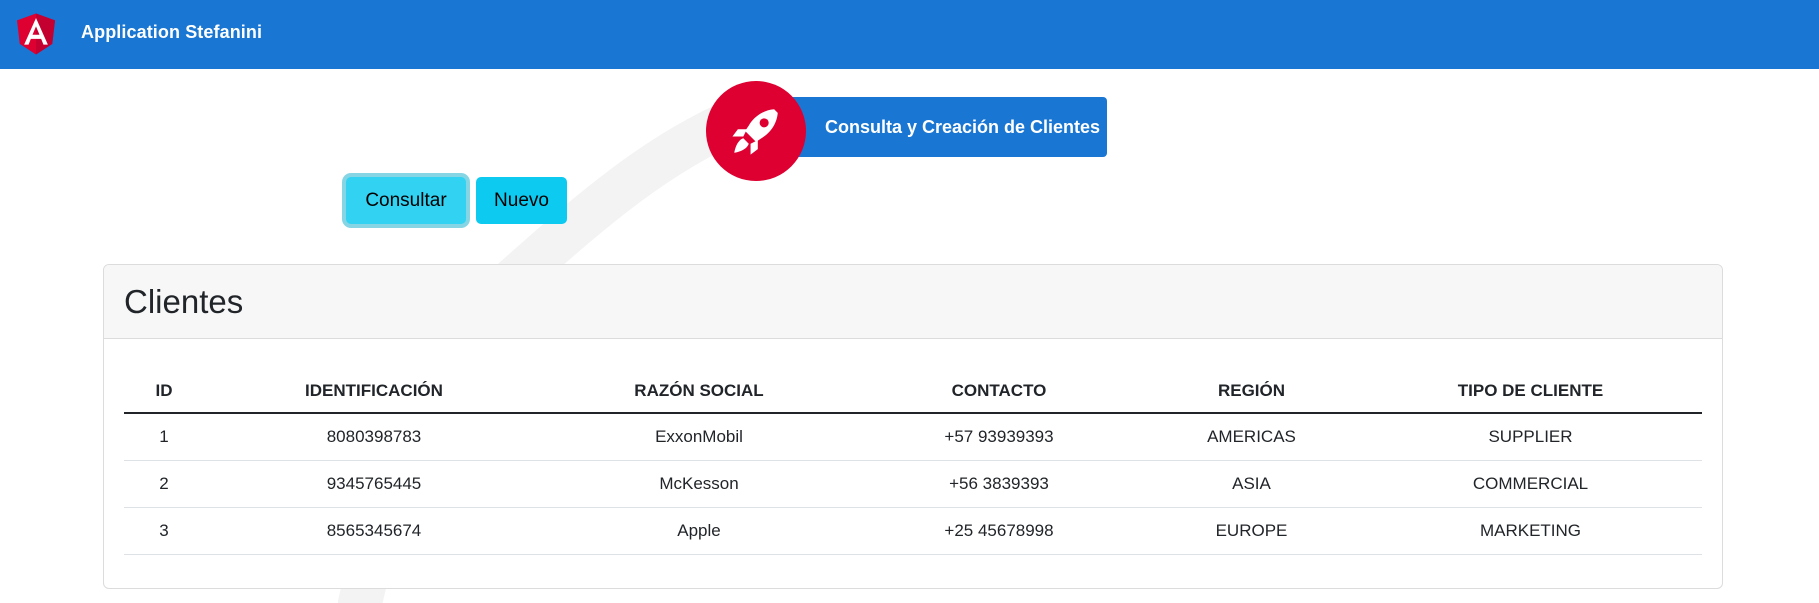 This screenshot has height=603, width=1819. I want to click on cell-region: EUROPE, so click(1251, 531).